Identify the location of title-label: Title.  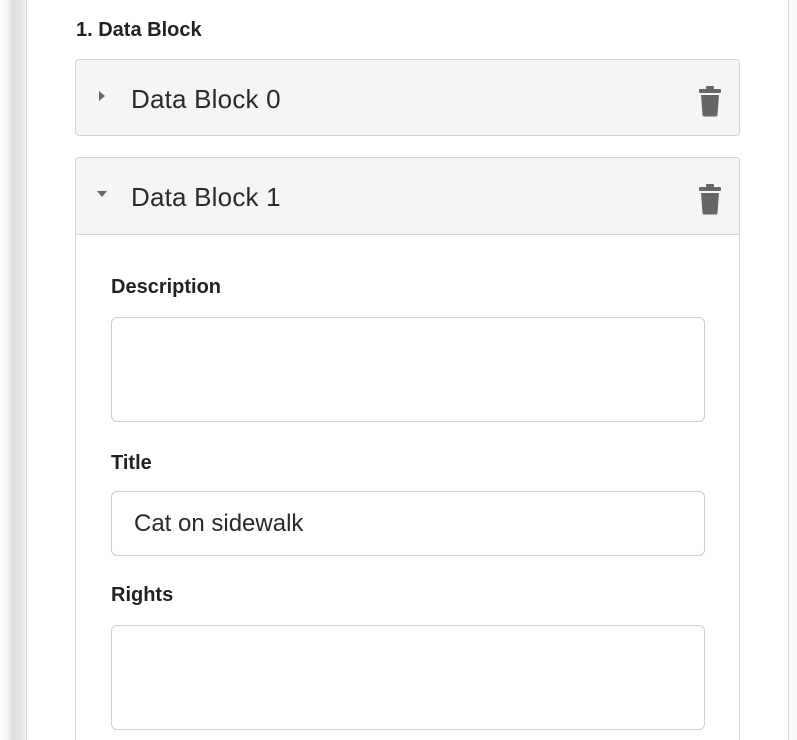
(131, 463).